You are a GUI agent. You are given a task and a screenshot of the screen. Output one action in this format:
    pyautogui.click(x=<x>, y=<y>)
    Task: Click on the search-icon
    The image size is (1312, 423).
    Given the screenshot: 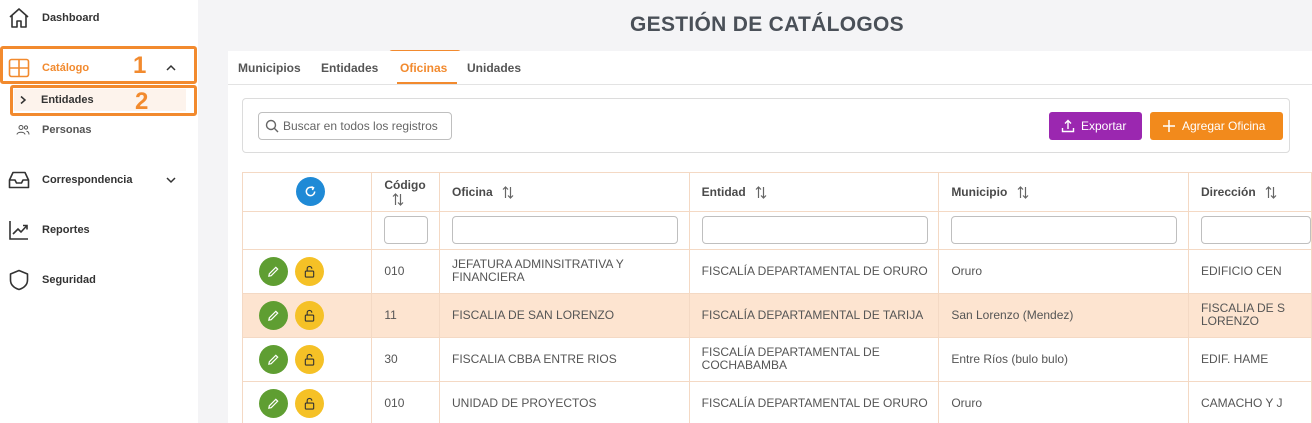 What is the action you would take?
    pyautogui.click(x=272, y=126)
    